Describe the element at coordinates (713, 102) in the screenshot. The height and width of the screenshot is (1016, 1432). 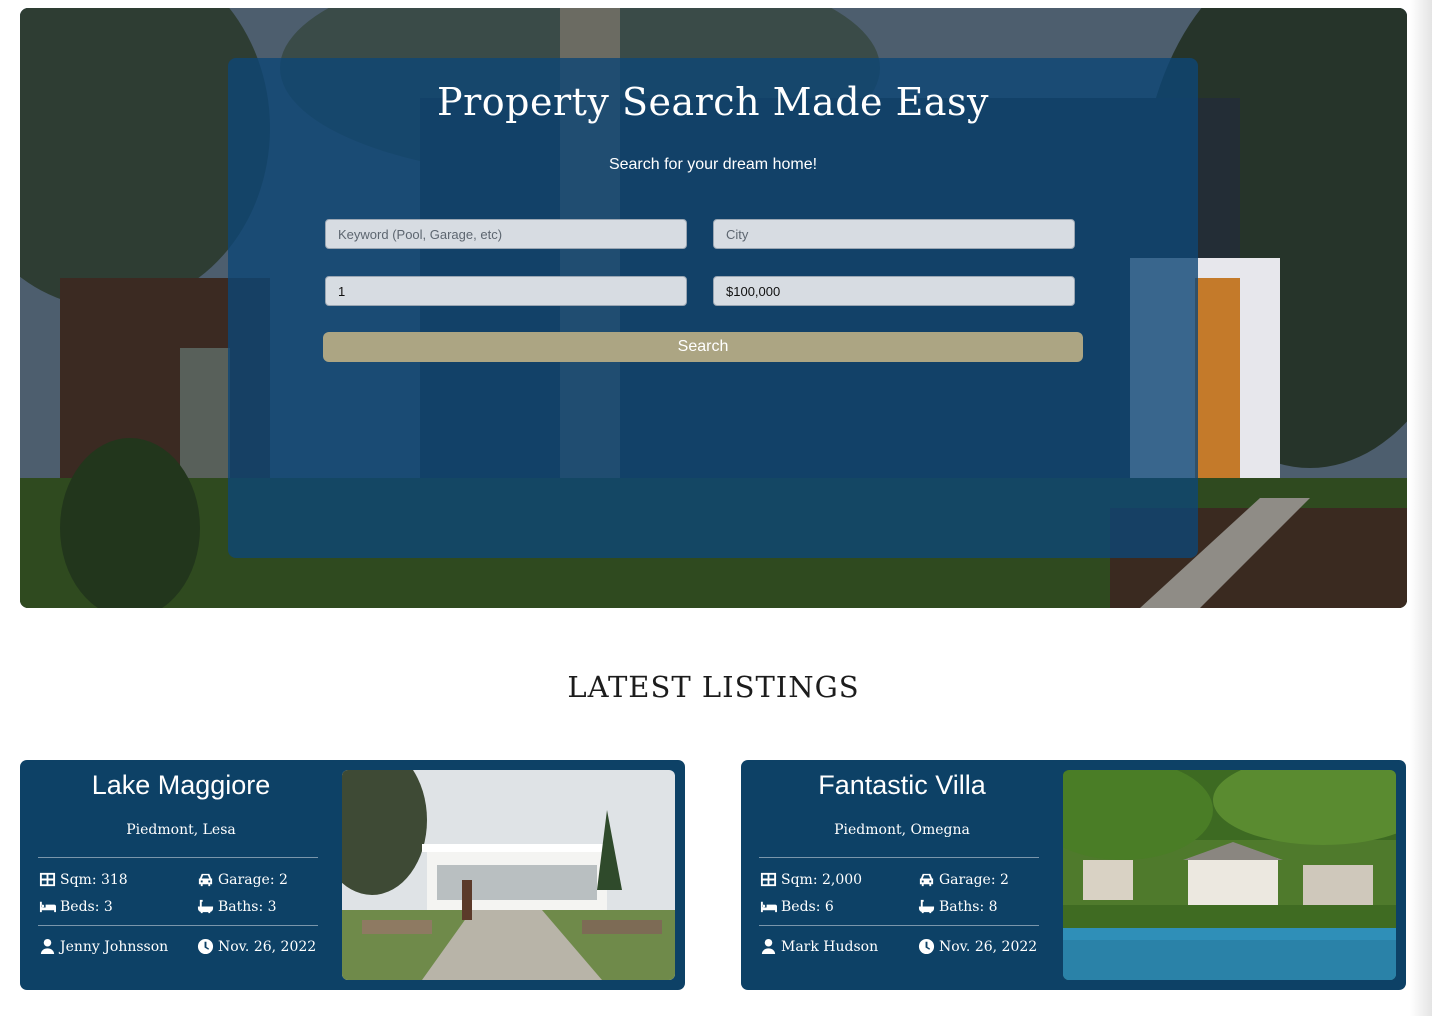
I see `hero-title: Property Search Made Easy` at that location.